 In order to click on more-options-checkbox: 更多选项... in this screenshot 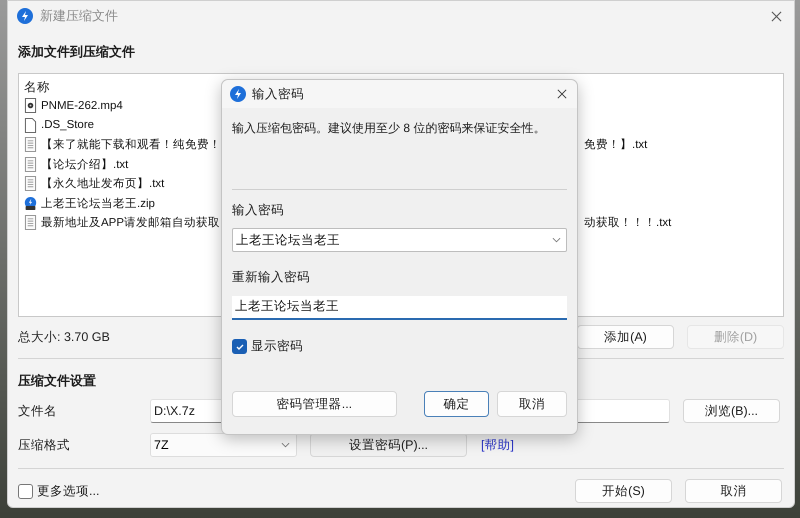, I will do `click(59, 491)`.